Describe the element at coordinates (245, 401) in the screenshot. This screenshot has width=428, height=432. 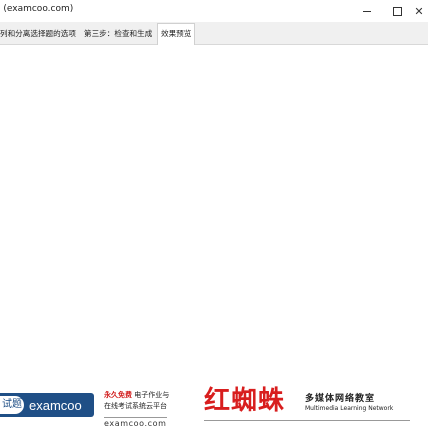
I see `hongzhizhu-logo: 红蜘蛛` at that location.